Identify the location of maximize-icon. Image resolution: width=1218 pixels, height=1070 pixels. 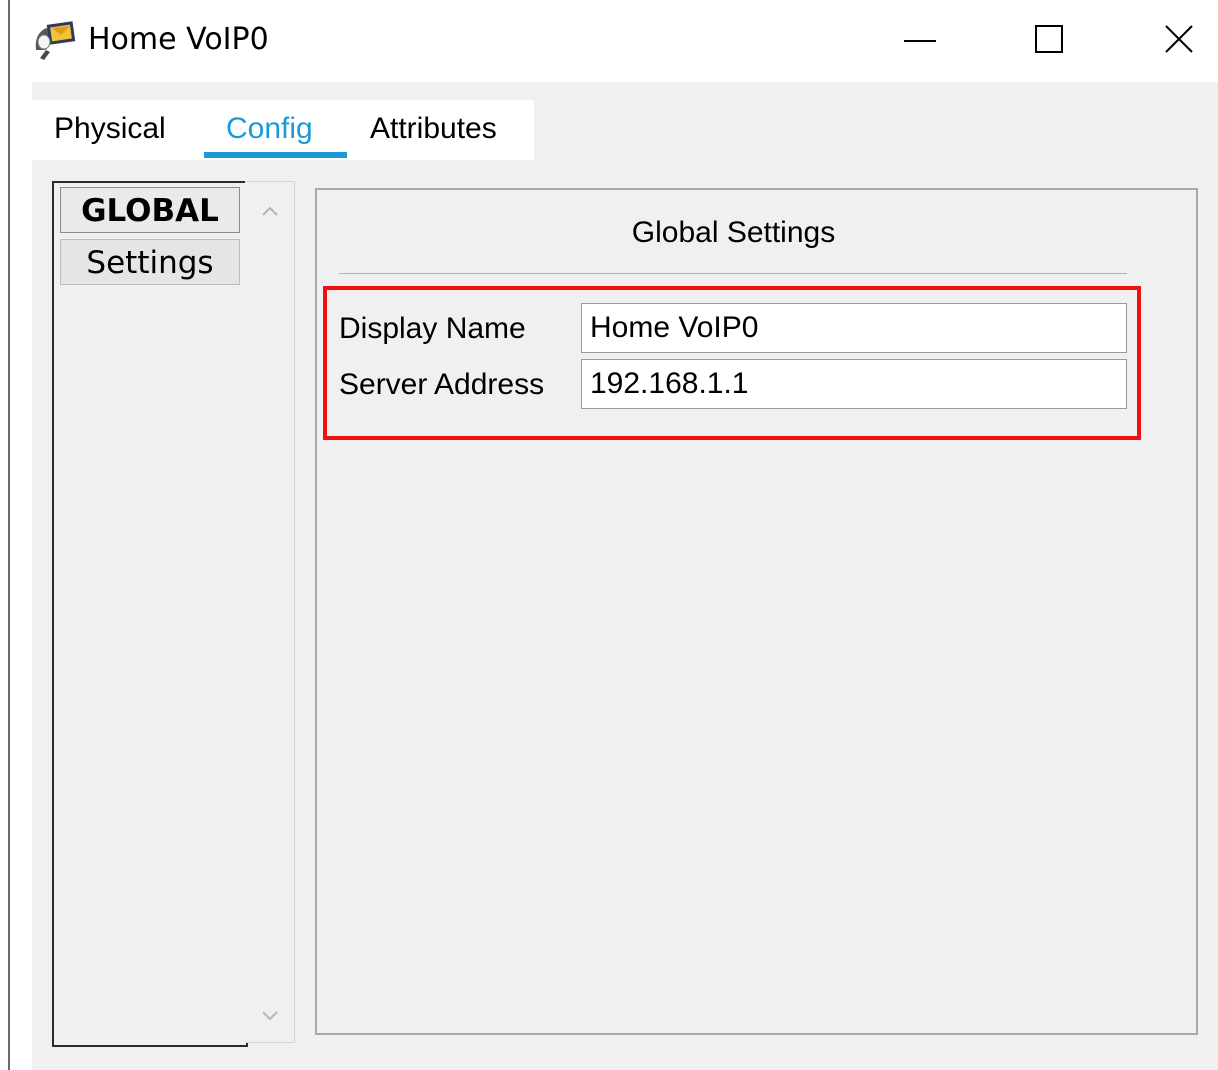
(1049, 39).